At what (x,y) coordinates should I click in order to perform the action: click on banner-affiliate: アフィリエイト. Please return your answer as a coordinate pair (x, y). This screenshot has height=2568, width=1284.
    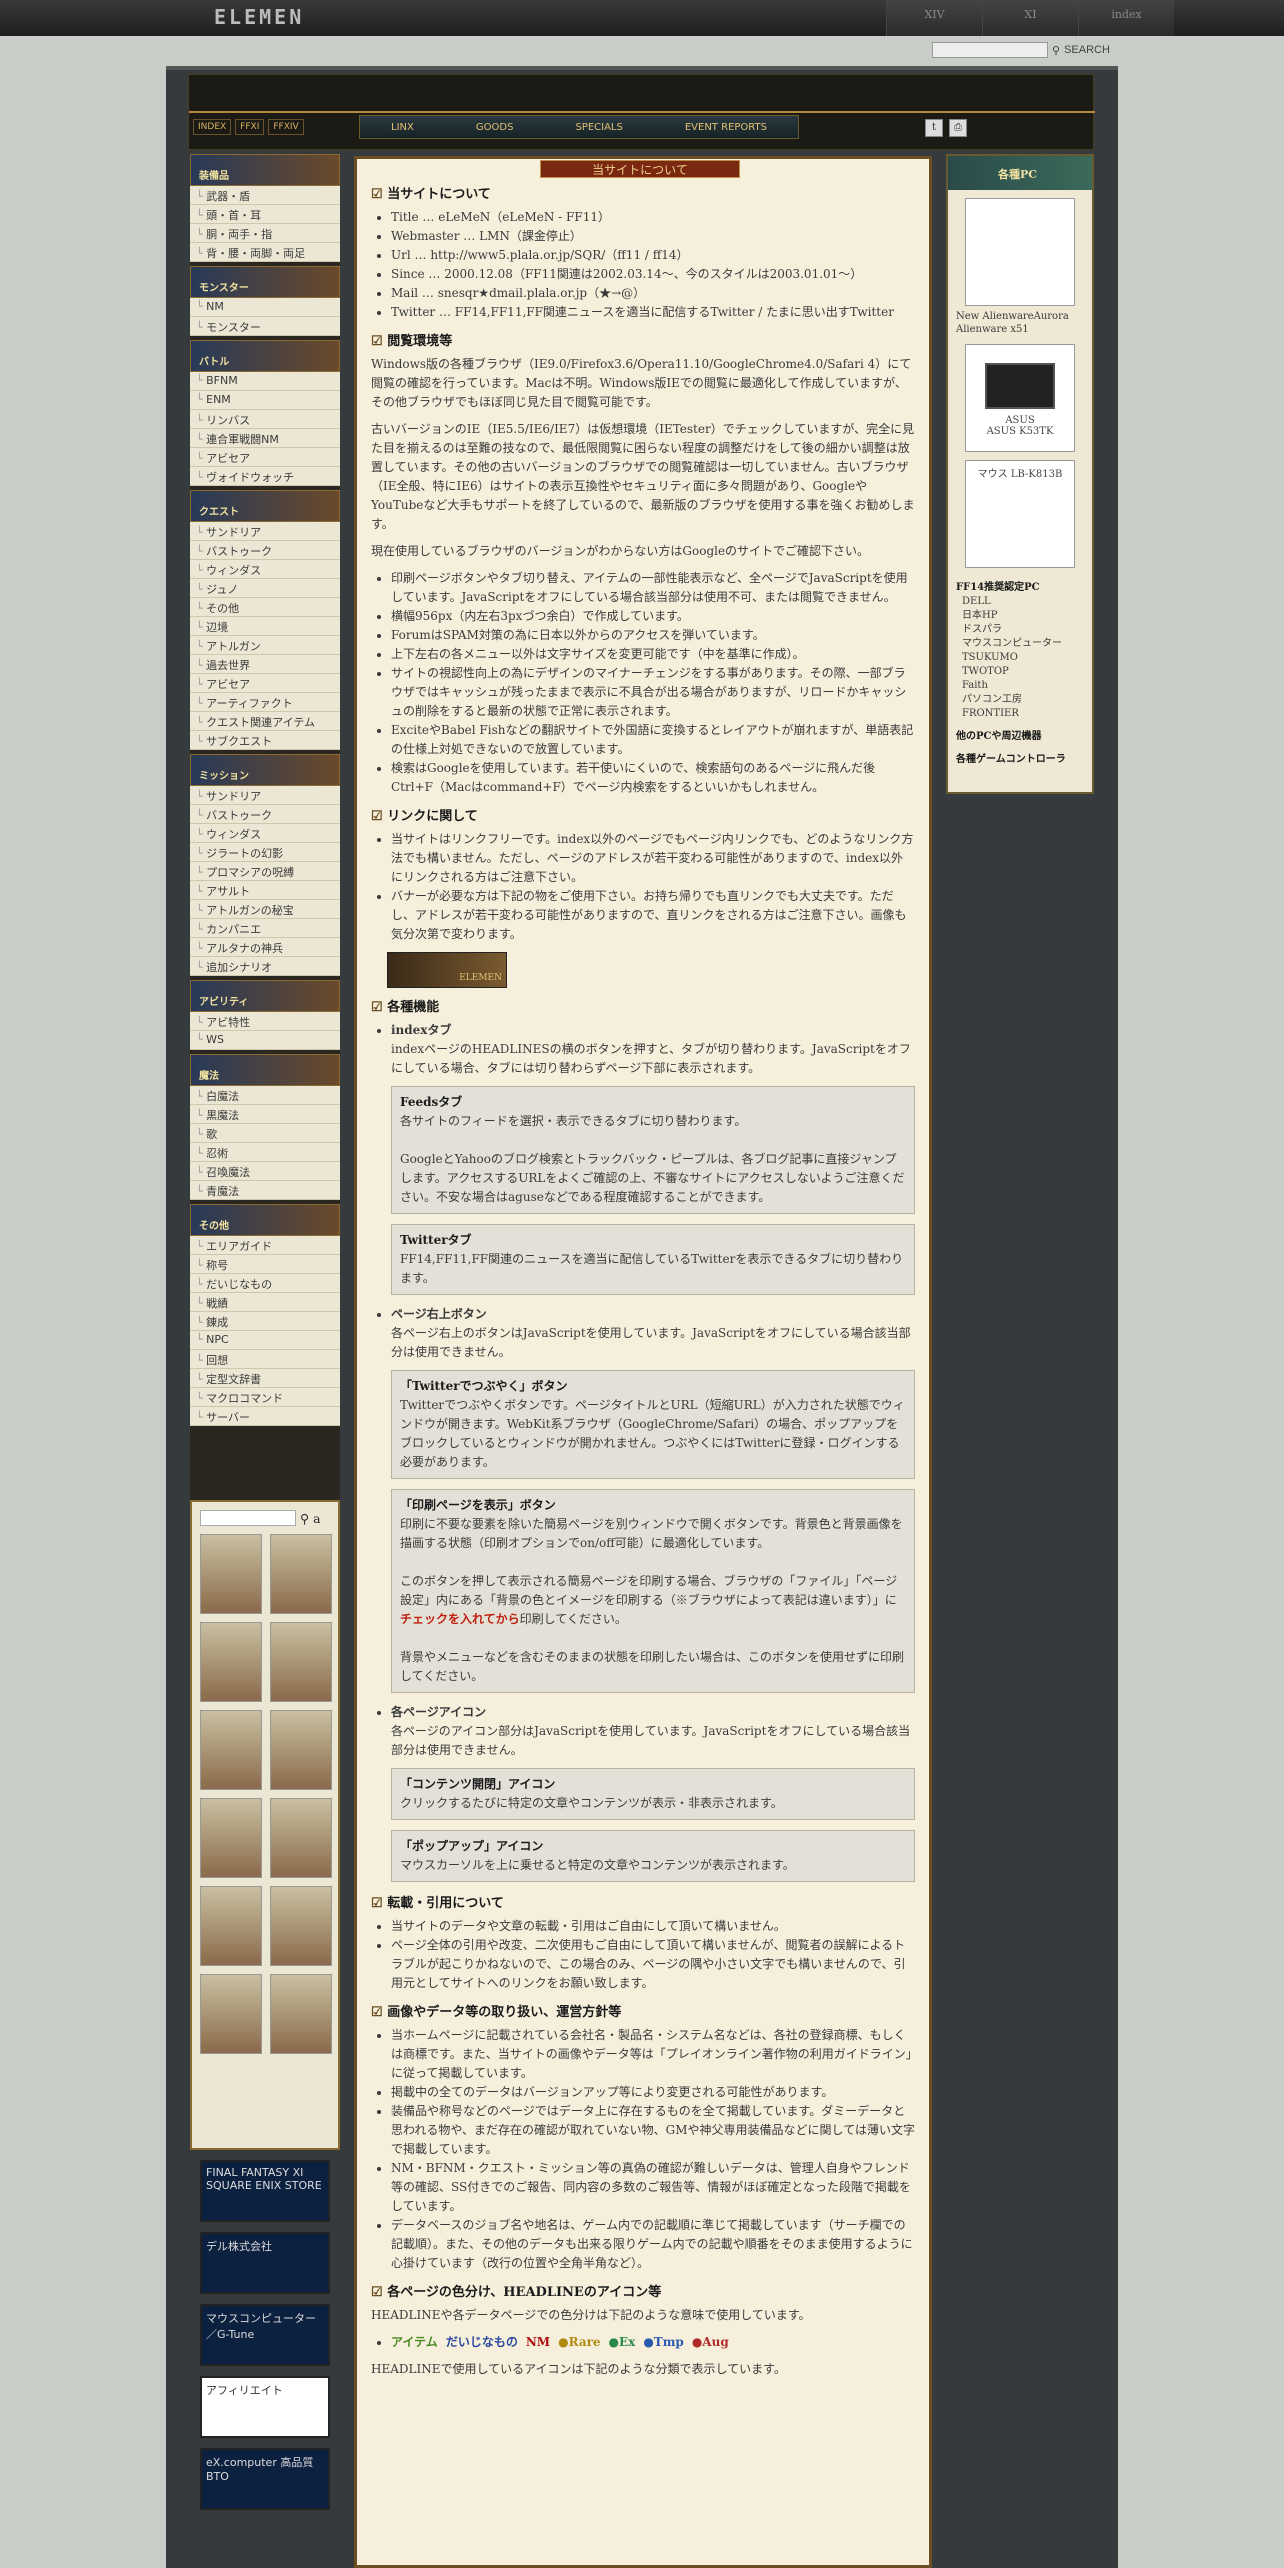
    Looking at the image, I should click on (265, 2407).